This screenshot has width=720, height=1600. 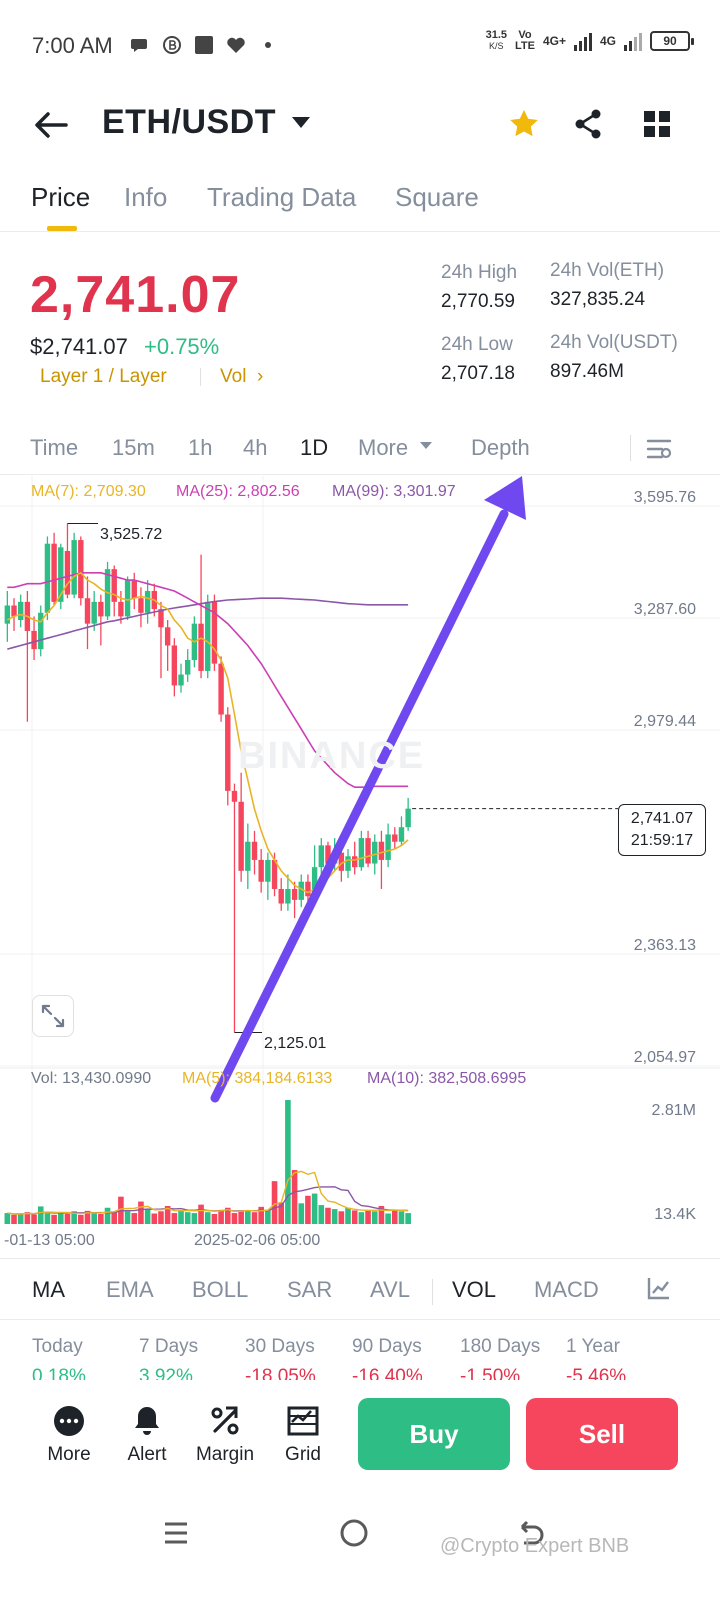 What do you see at coordinates (91, 1078) in the screenshot?
I see `volume-legend: Vol: 13,430.0990` at bounding box center [91, 1078].